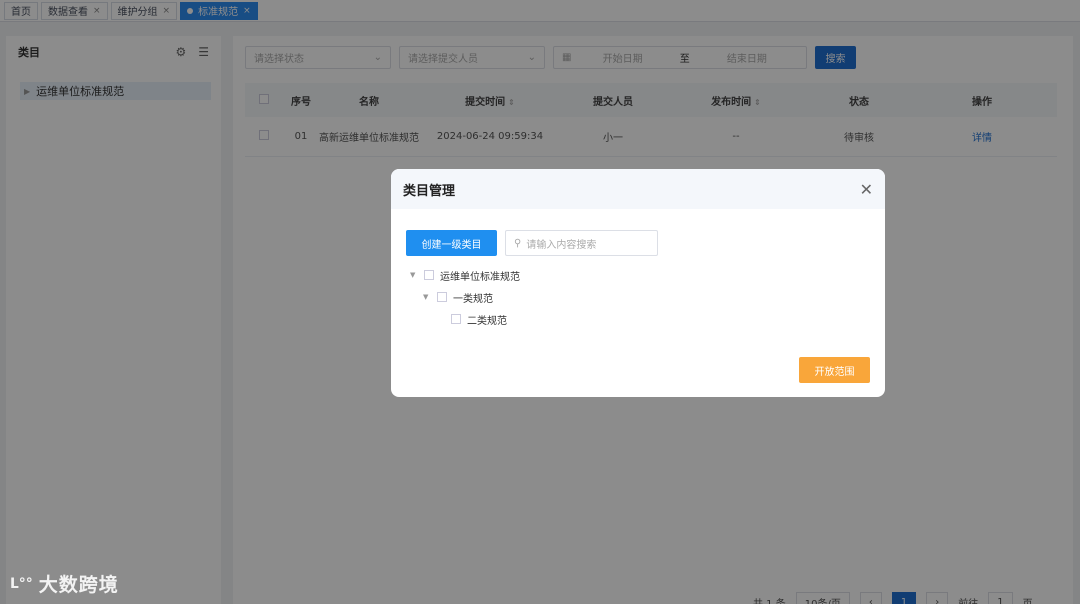 The width and height of the screenshot is (1080, 604). I want to click on dialog-title: 类目管理, so click(429, 191).